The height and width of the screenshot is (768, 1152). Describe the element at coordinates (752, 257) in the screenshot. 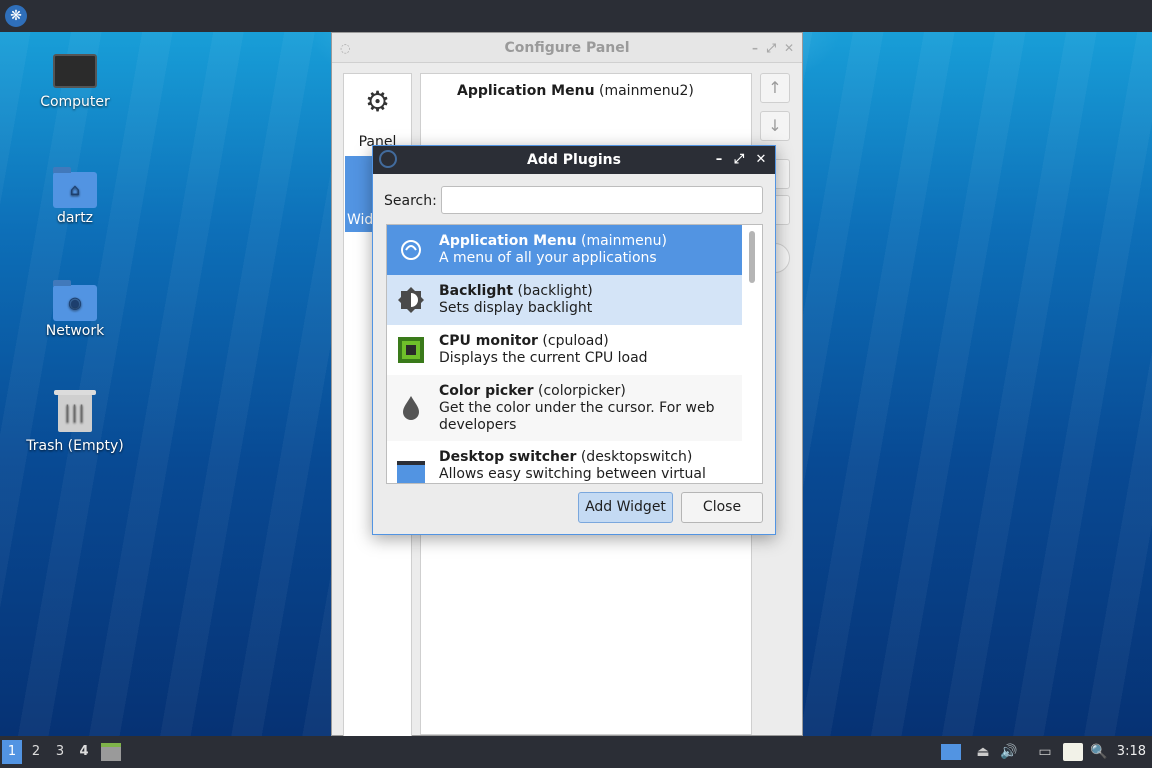

I see `scrollbar-thumb` at that location.